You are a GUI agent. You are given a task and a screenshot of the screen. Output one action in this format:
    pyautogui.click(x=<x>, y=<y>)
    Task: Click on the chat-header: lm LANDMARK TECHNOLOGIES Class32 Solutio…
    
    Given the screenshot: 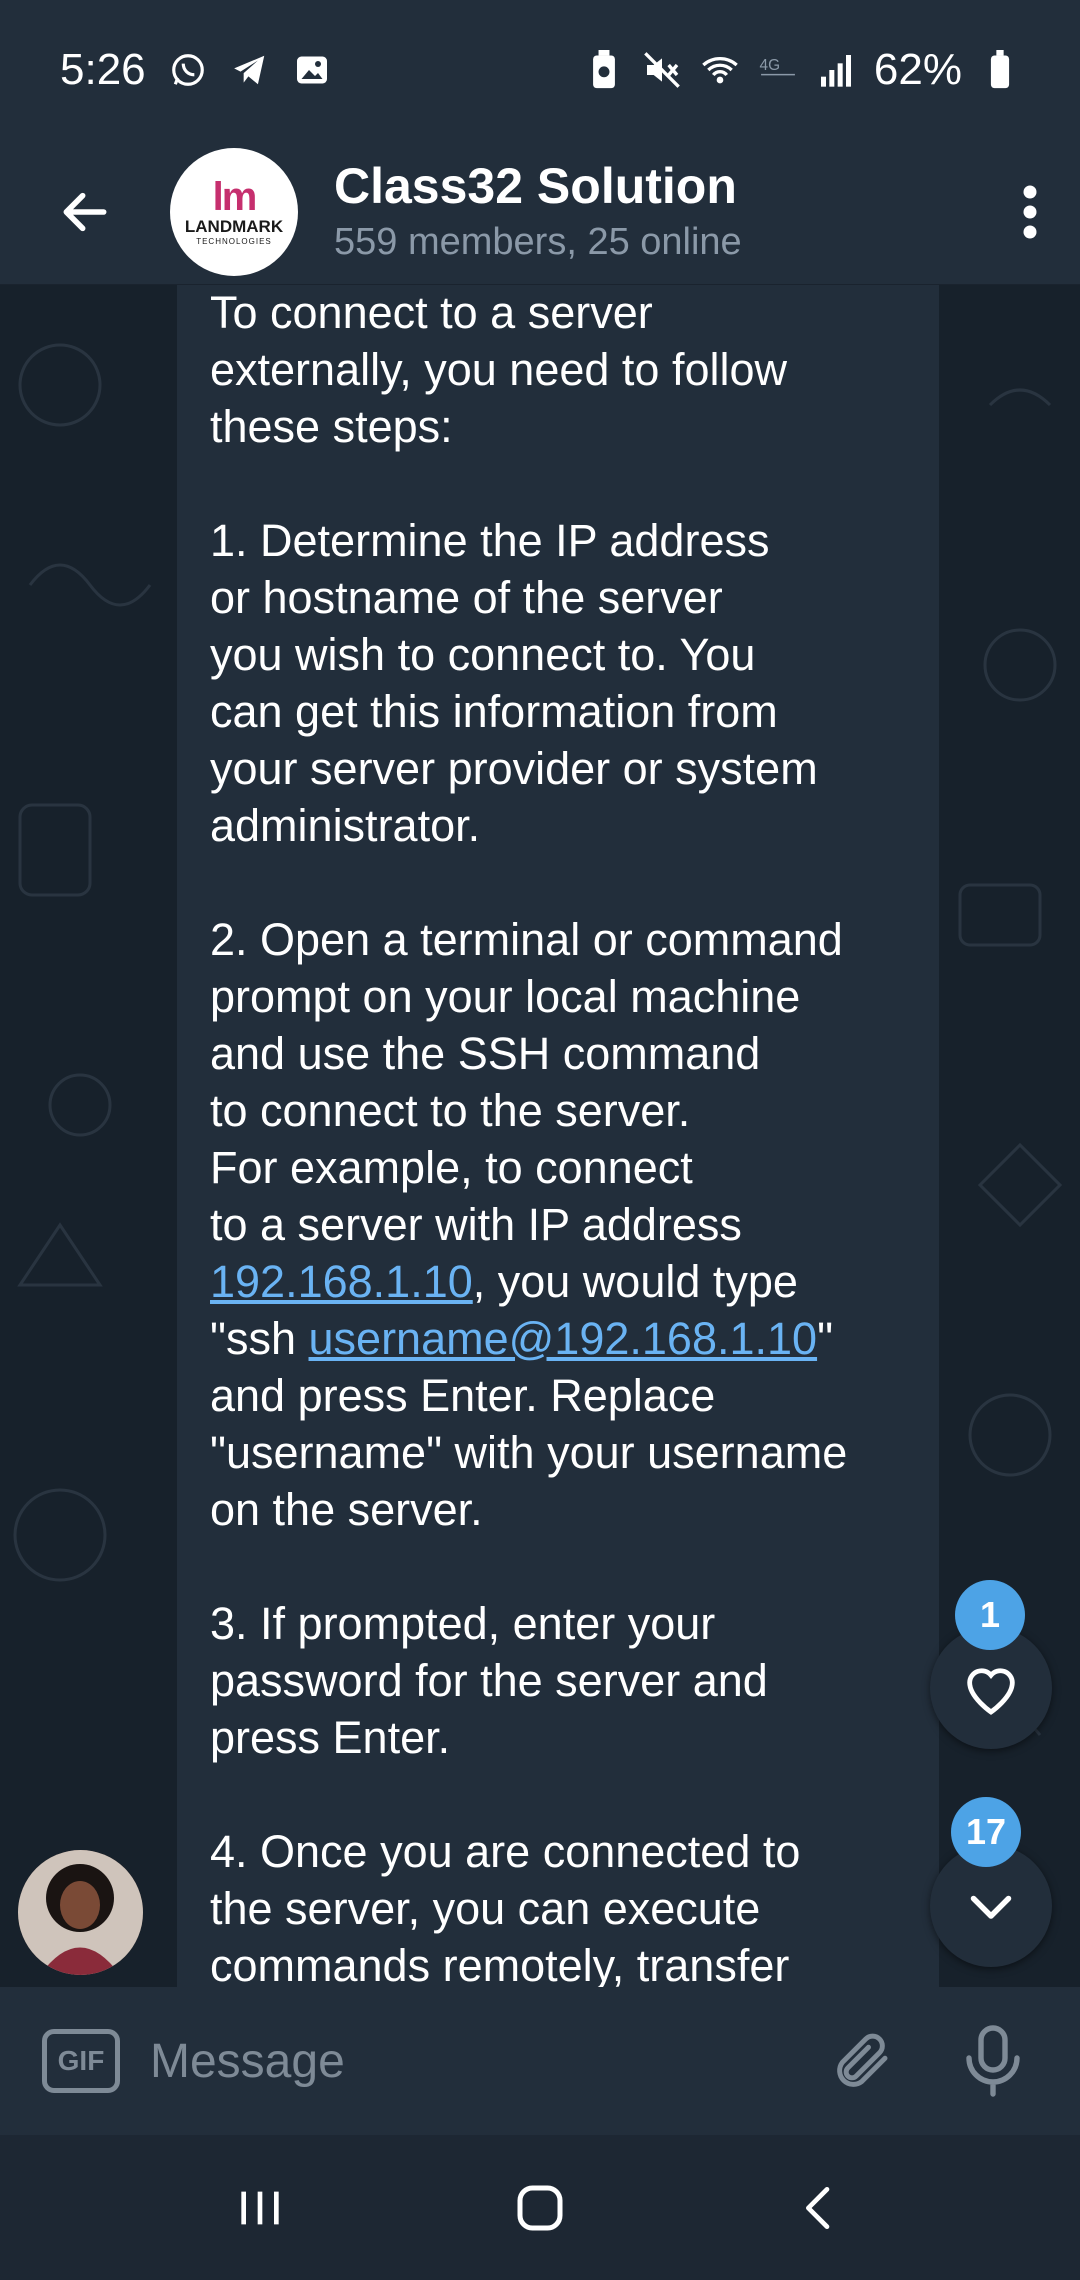 What is the action you would take?
    pyautogui.click(x=540, y=212)
    